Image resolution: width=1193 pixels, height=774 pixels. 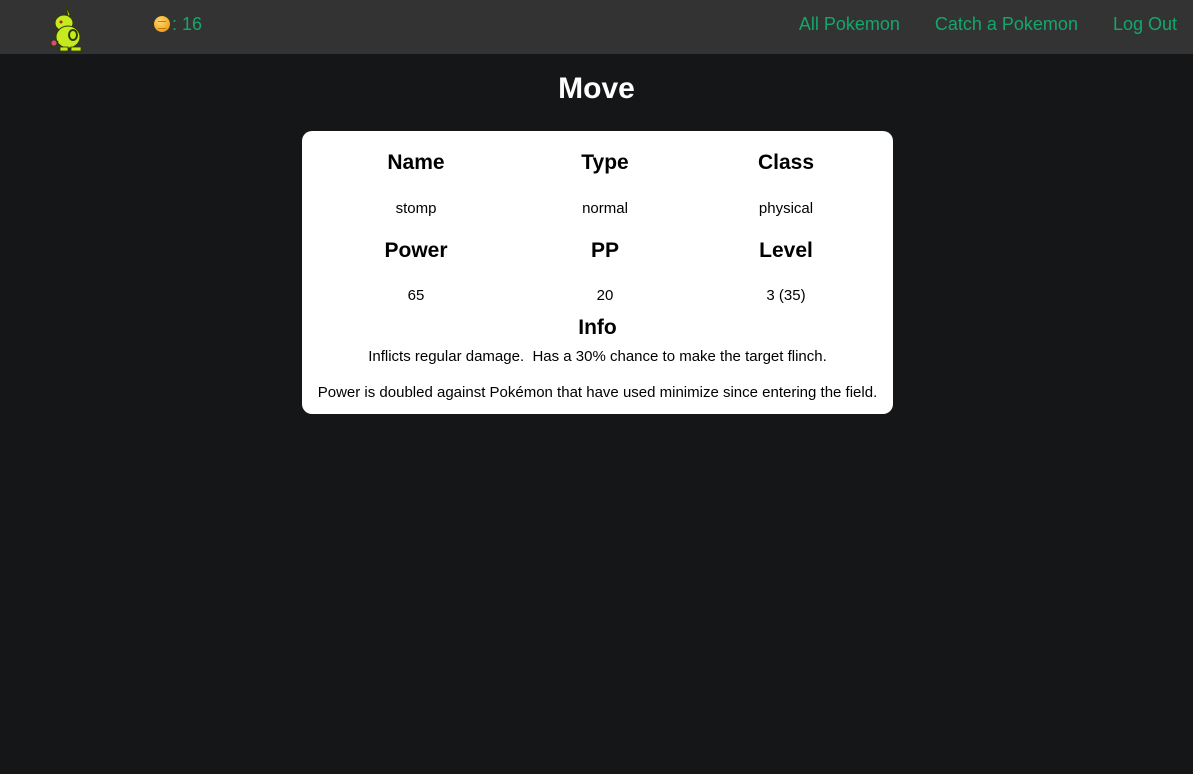 I want to click on nav-catch-pokemon-link: Catch a Pokemon, so click(x=1006, y=24).